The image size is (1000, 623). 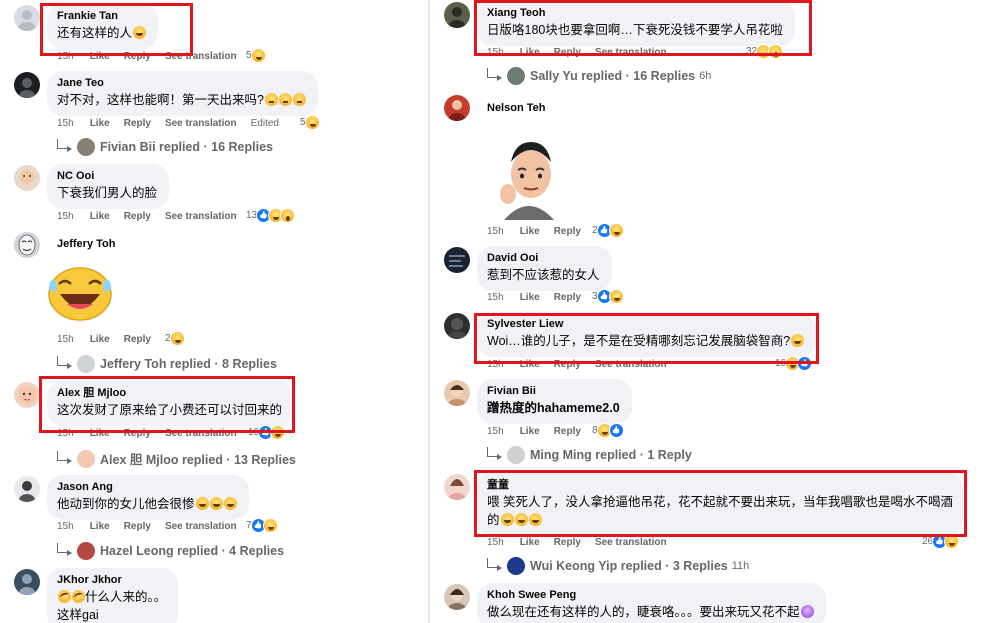 What do you see at coordinates (271, 215) in the screenshot?
I see `reaction-summary: 13` at bounding box center [271, 215].